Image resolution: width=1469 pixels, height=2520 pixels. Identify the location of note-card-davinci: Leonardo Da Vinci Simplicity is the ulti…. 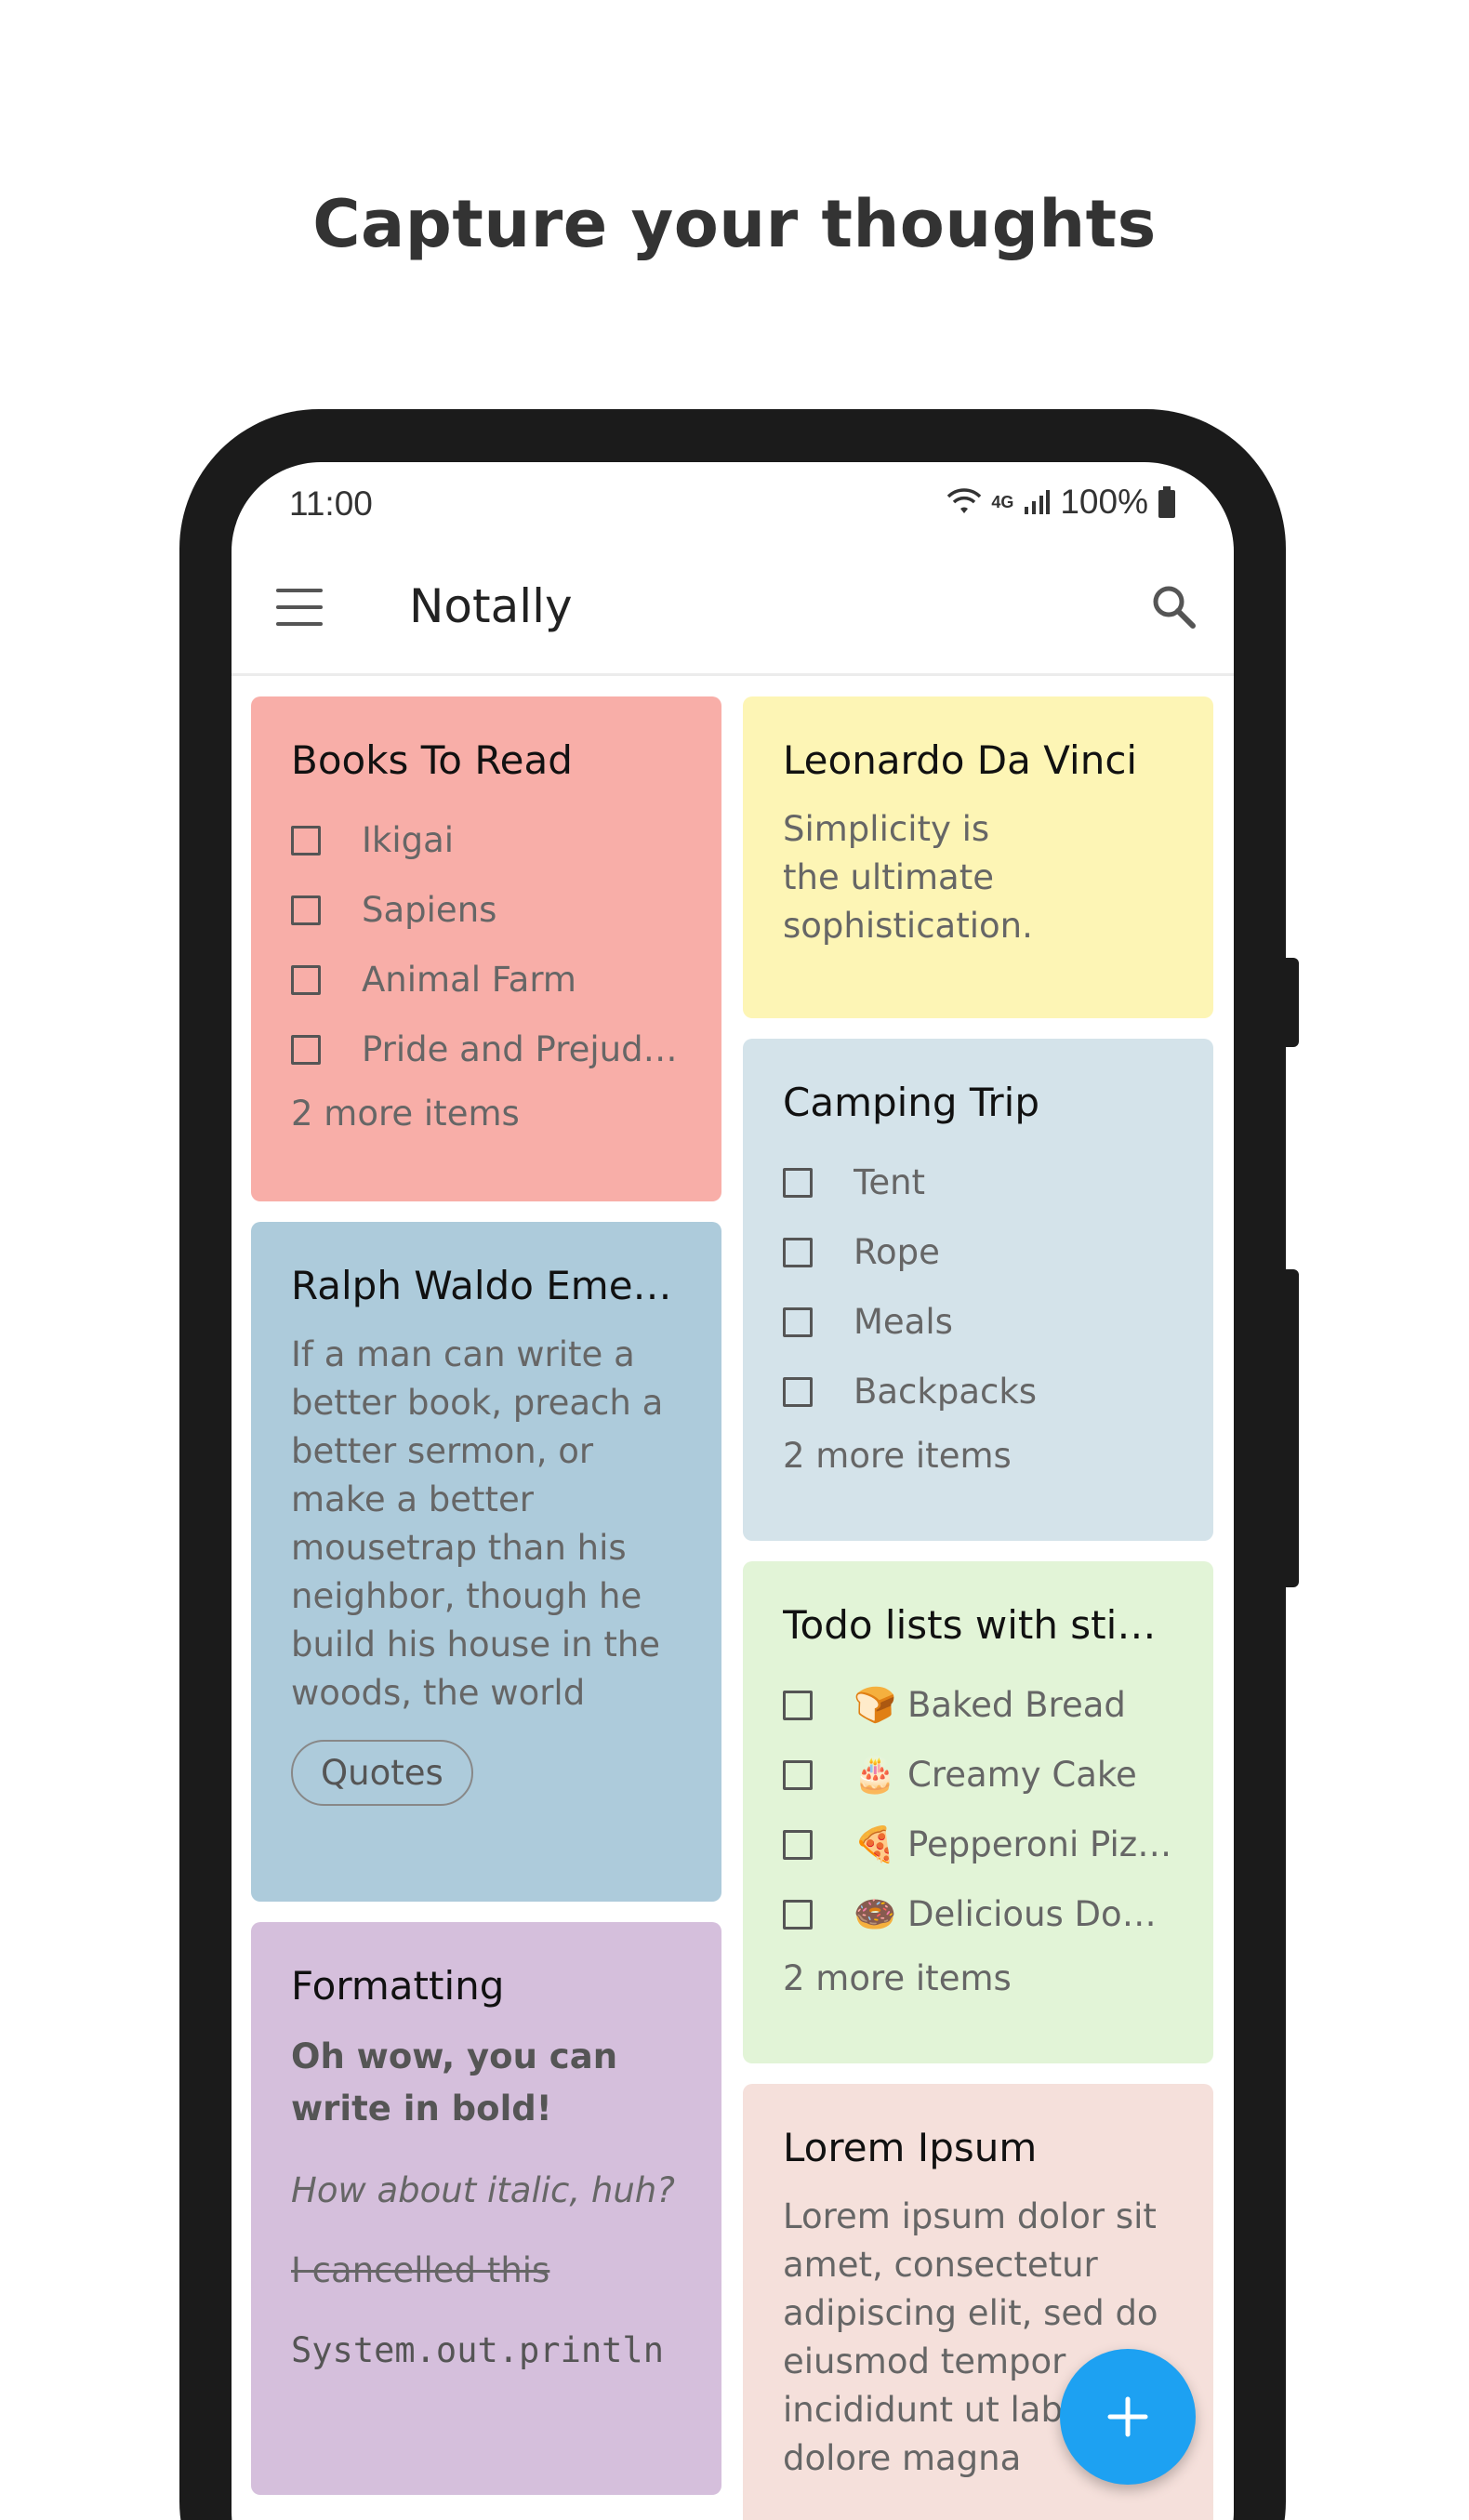
(978, 857).